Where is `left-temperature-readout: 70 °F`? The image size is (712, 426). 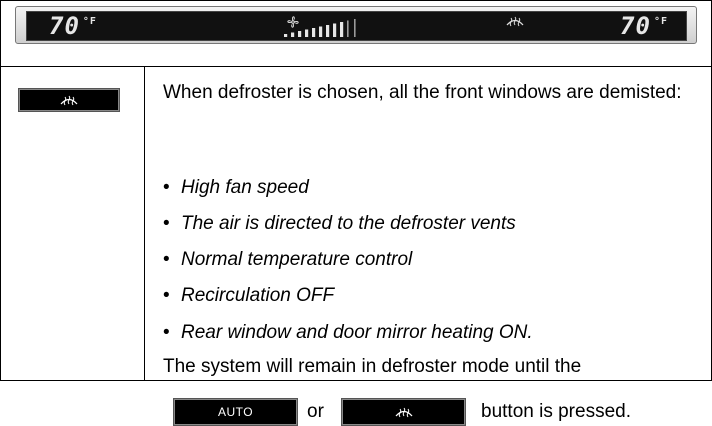
left-temperature-readout: 70 °F is located at coordinates (73, 26).